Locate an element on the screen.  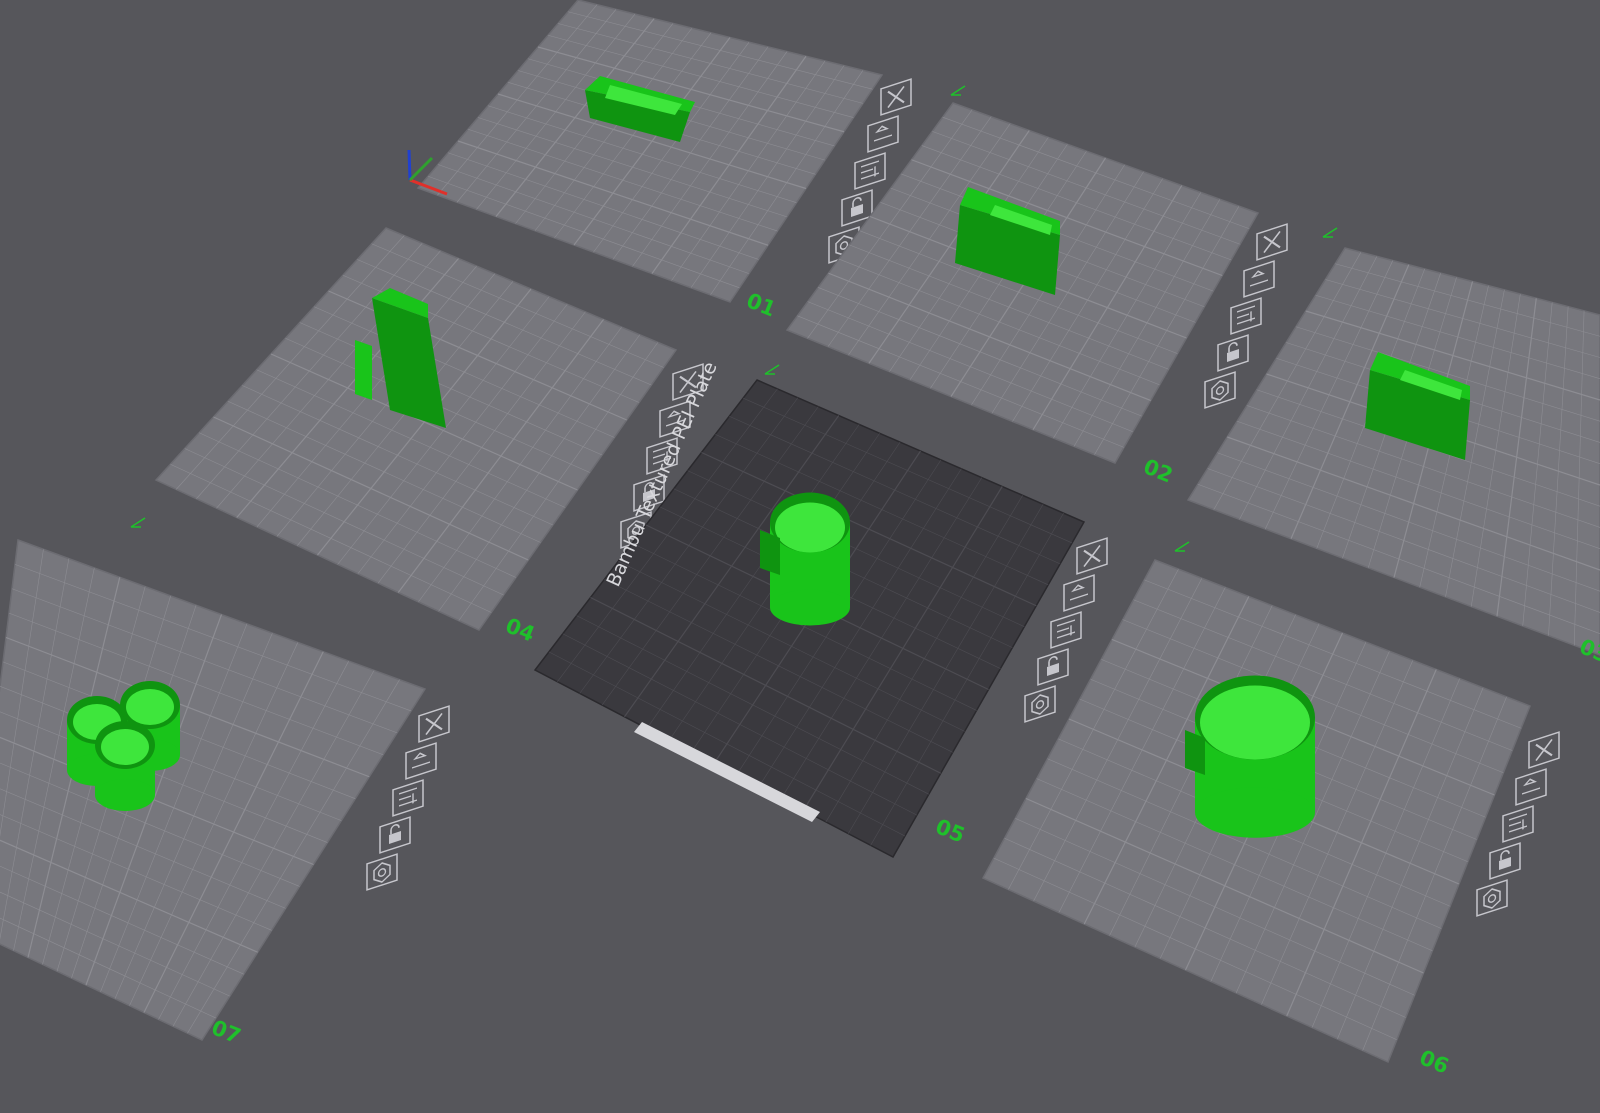
plate-number-04: 04 is located at coordinates (520, 629).